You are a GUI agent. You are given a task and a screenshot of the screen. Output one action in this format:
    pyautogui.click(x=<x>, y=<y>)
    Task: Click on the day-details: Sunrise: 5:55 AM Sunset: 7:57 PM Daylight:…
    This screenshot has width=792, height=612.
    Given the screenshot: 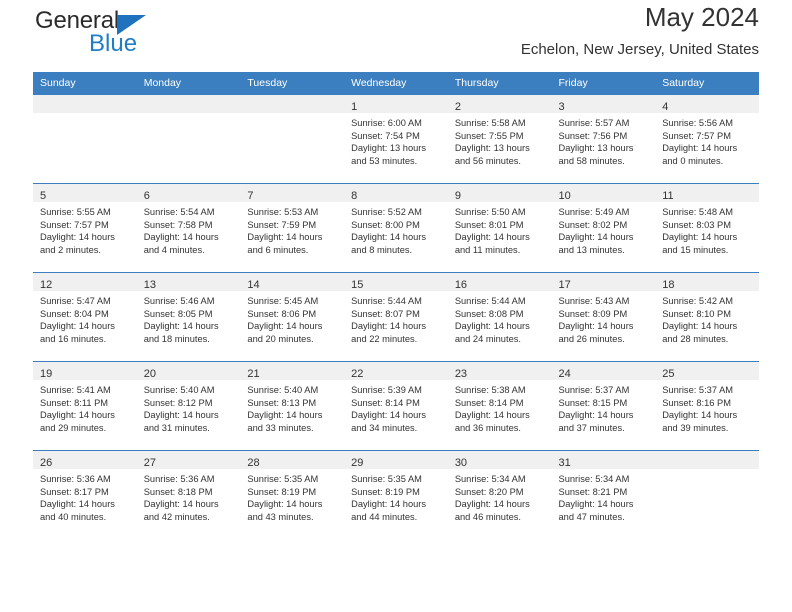 What is the action you would take?
    pyautogui.click(x=85, y=229)
    